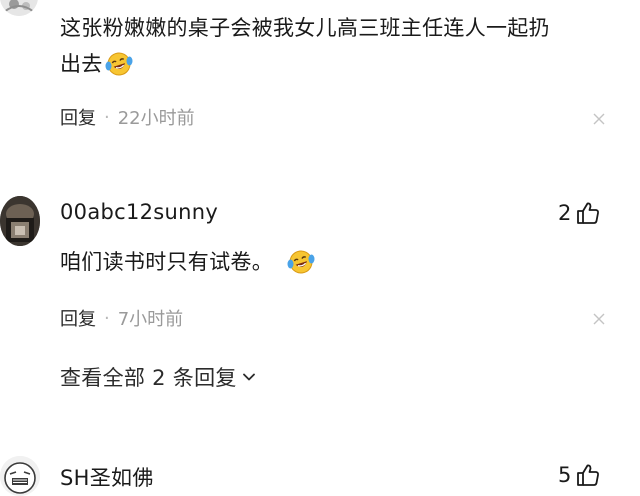  I want to click on timestamp: 22小时前, so click(156, 118).